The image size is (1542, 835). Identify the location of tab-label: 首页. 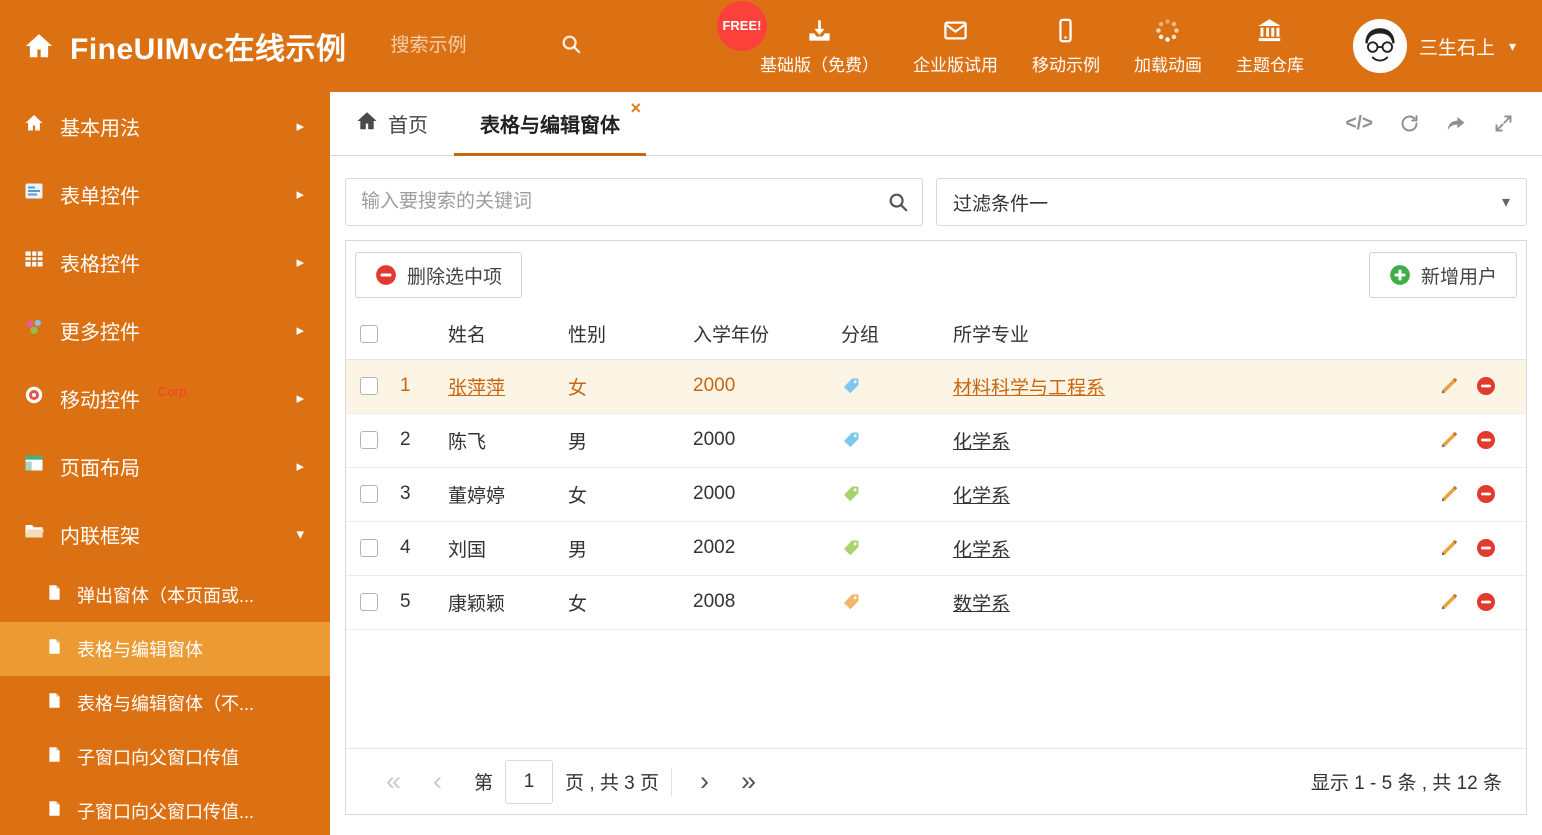
(408, 126).